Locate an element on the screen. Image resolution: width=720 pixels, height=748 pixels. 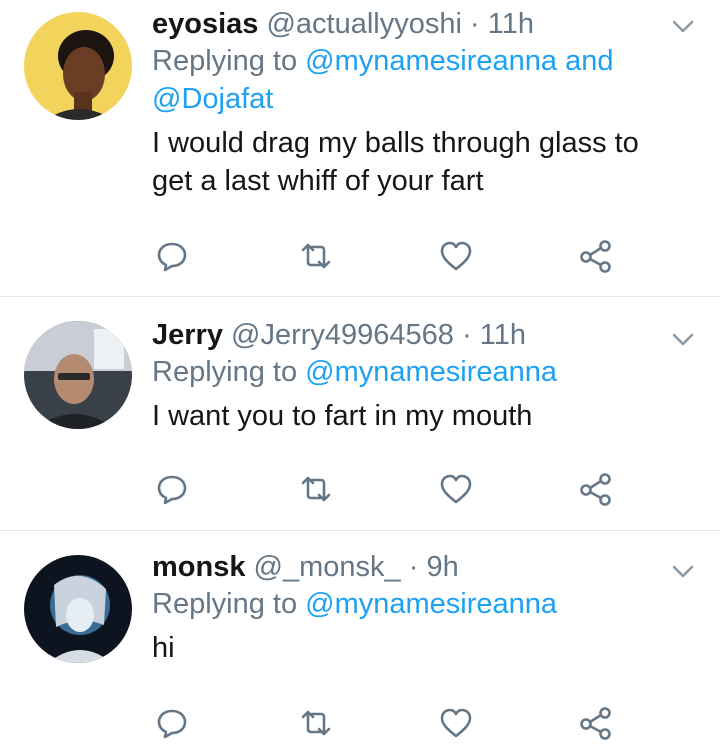
user-name: Jerry is located at coordinates (187, 335).